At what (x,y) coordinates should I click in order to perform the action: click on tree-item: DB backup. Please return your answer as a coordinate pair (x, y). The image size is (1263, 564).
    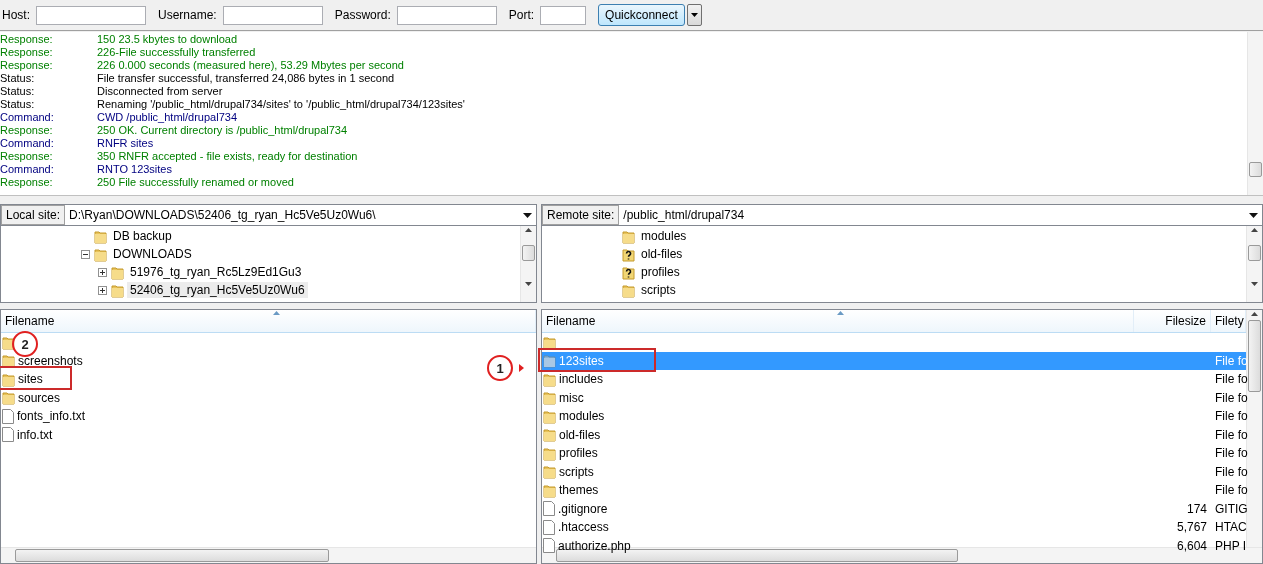
    Looking at the image, I should click on (142, 236).